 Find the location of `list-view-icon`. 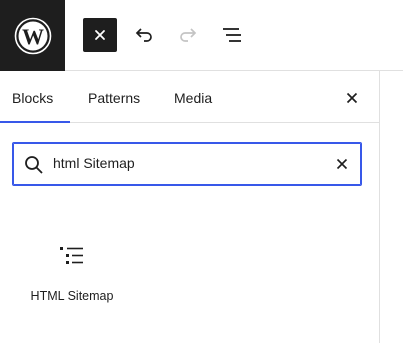

list-view-icon is located at coordinates (232, 35).